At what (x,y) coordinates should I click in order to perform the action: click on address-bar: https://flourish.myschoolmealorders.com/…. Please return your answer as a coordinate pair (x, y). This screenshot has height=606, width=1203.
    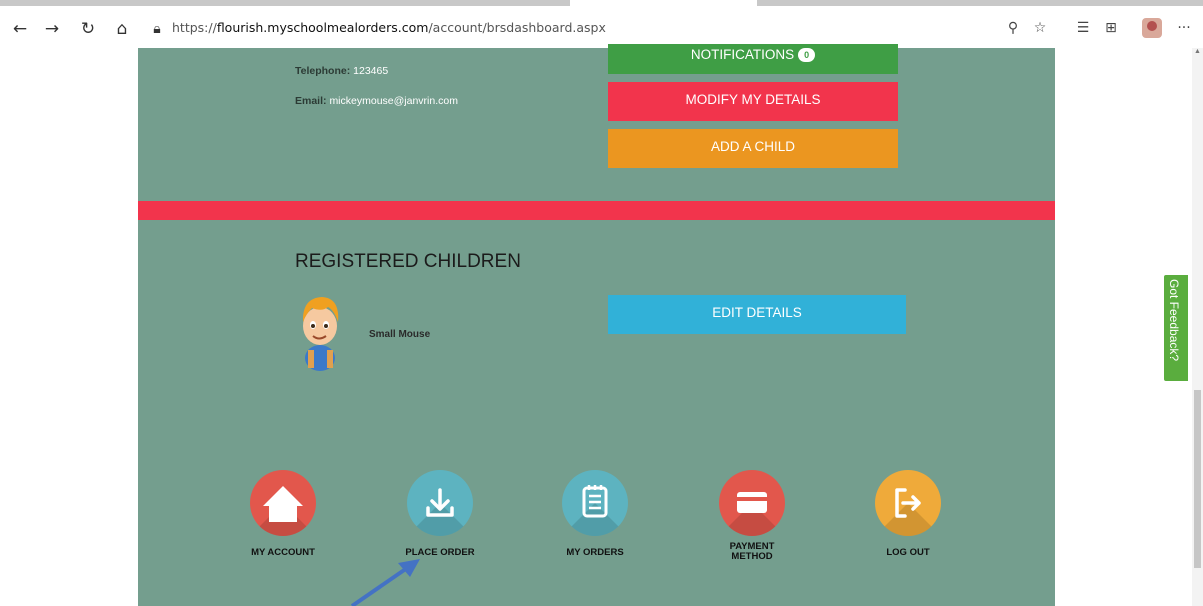
    Looking at the image, I should click on (389, 27).